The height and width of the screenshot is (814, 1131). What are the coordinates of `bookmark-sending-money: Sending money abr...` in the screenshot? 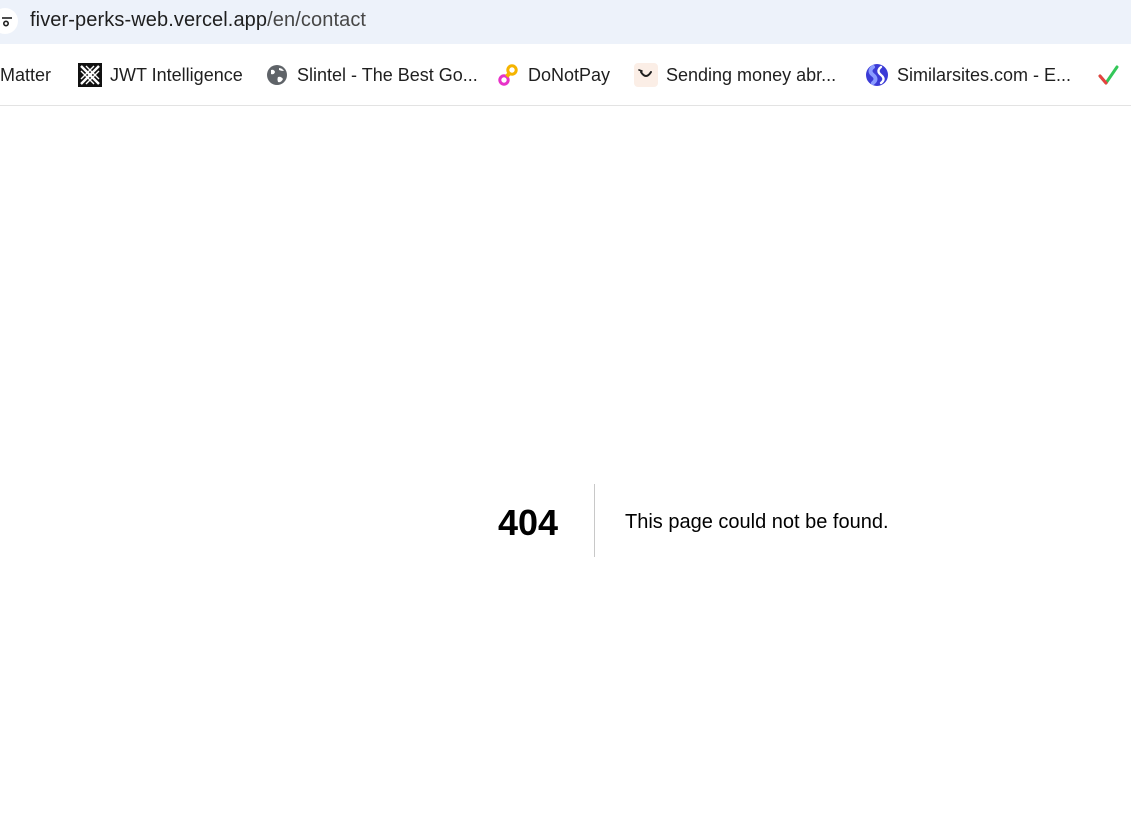 It's located at (735, 75).